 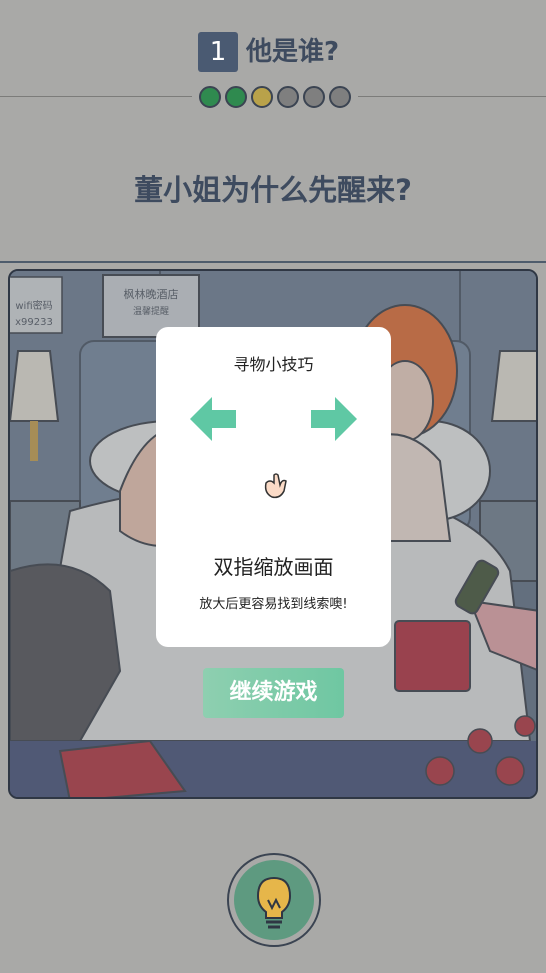 I want to click on divider-left, so click(x=96, y=96).